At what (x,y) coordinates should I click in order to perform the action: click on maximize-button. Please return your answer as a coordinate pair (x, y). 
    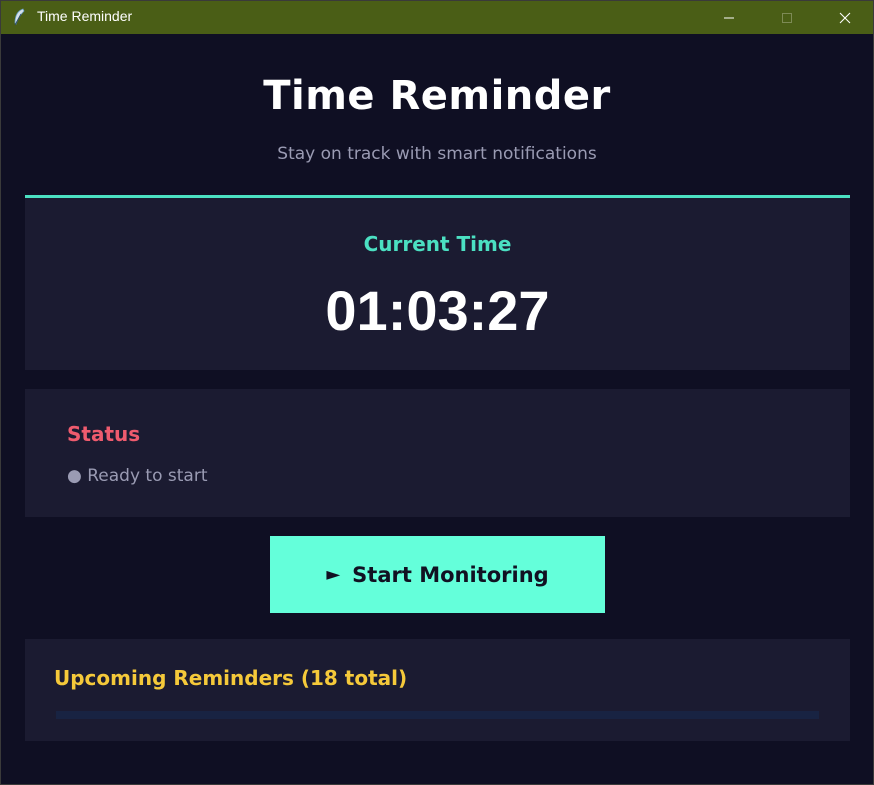
    Looking at the image, I should click on (787, 17).